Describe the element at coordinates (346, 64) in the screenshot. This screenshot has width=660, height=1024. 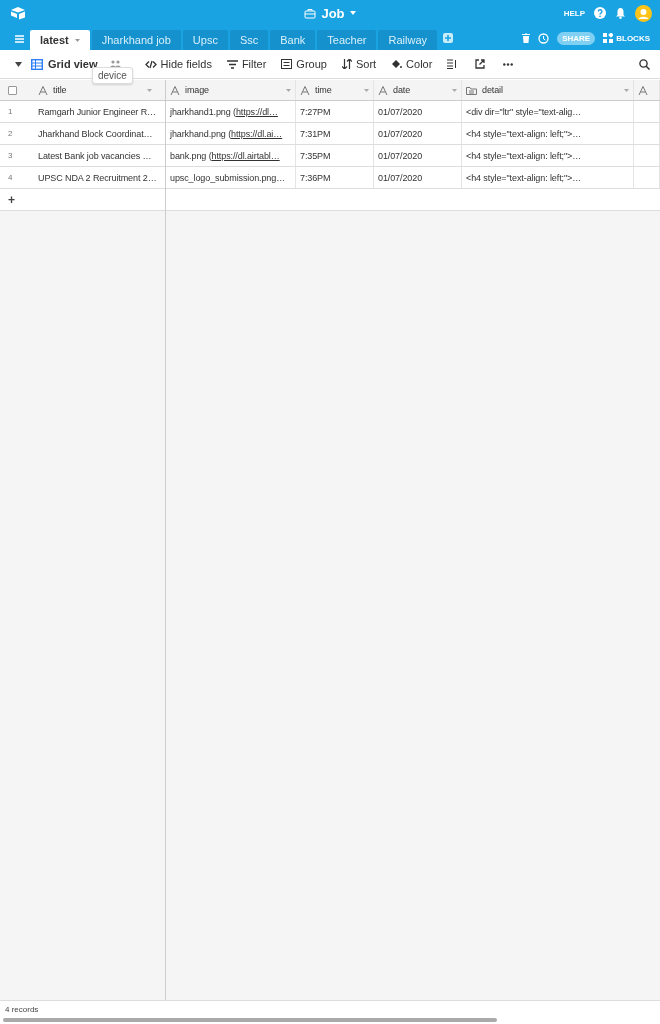
I see `sort-icon` at that location.